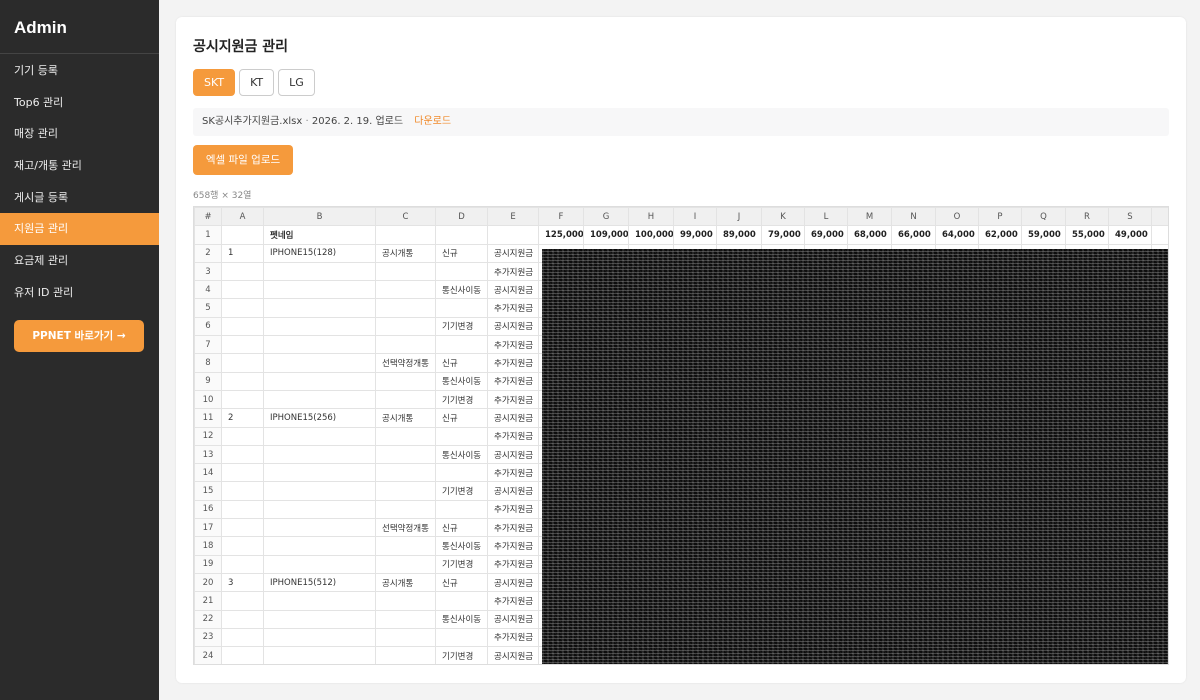 The width and height of the screenshot is (1200, 700). What do you see at coordinates (826, 217) in the screenshot?
I see `column-header: L` at bounding box center [826, 217].